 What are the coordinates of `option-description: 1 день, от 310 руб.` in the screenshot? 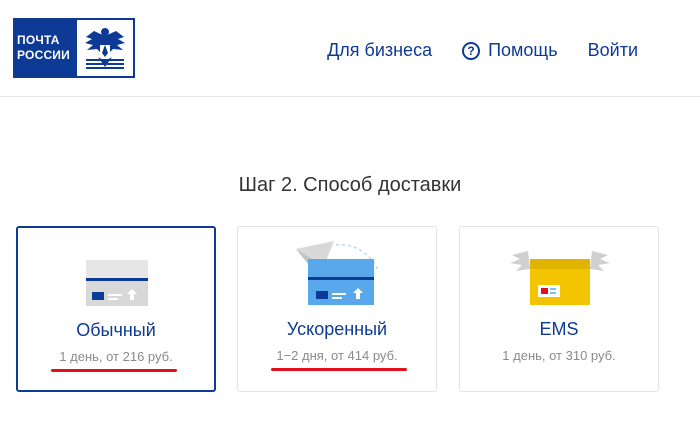 It's located at (559, 355).